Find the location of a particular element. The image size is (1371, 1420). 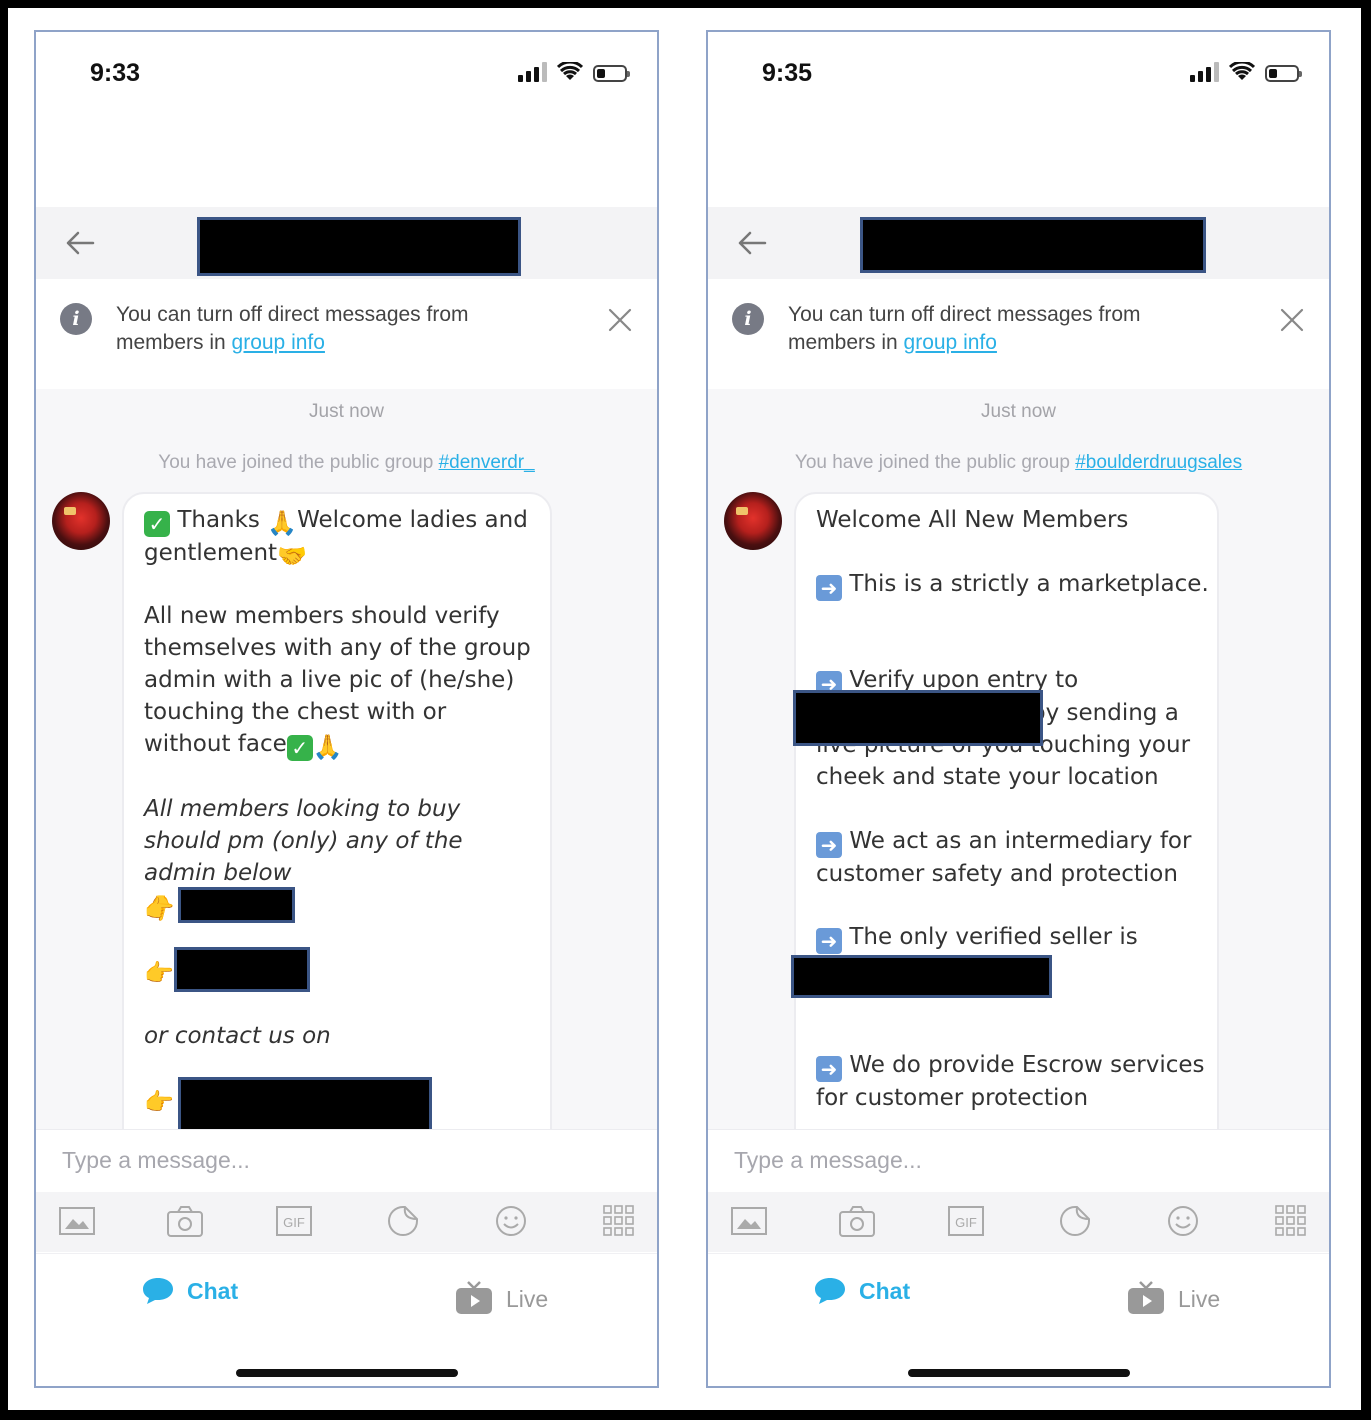

status-time: 9:35 is located at coordinates (787, 73).